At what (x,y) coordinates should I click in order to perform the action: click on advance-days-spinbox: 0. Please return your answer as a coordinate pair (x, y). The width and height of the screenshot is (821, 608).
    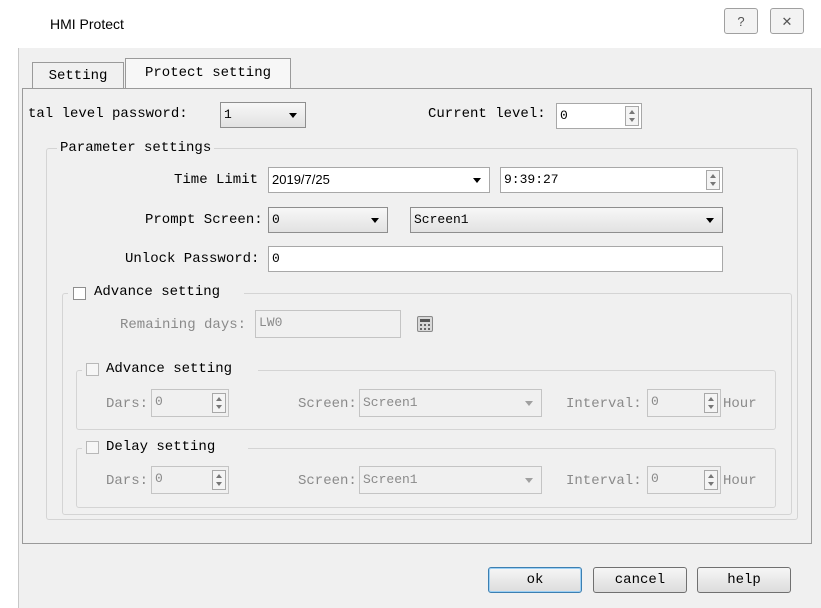
    Looking at the image, I should click on (190, 403).